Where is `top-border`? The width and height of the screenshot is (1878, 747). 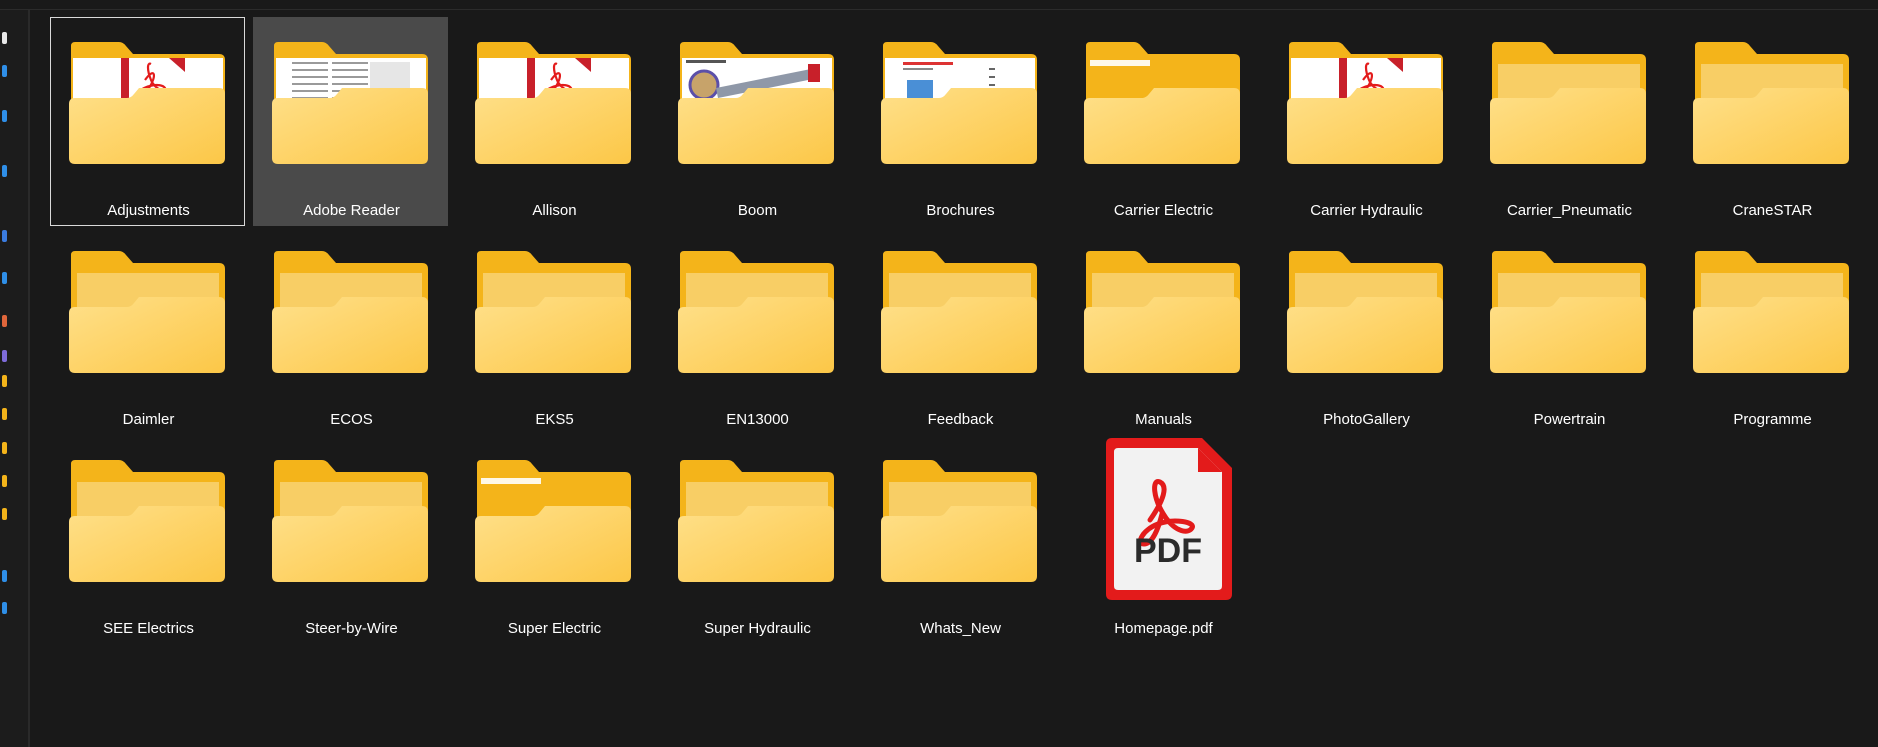
top-border is located at coordinates (939, 5).